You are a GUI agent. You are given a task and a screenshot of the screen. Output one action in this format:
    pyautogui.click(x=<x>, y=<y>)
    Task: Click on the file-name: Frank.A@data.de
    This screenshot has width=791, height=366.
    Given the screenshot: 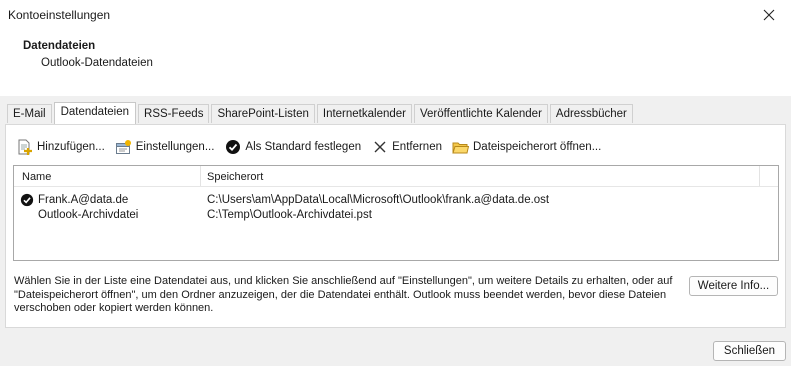 What is the action you would take?
    pyautogui.click(x=83, y=200)
    